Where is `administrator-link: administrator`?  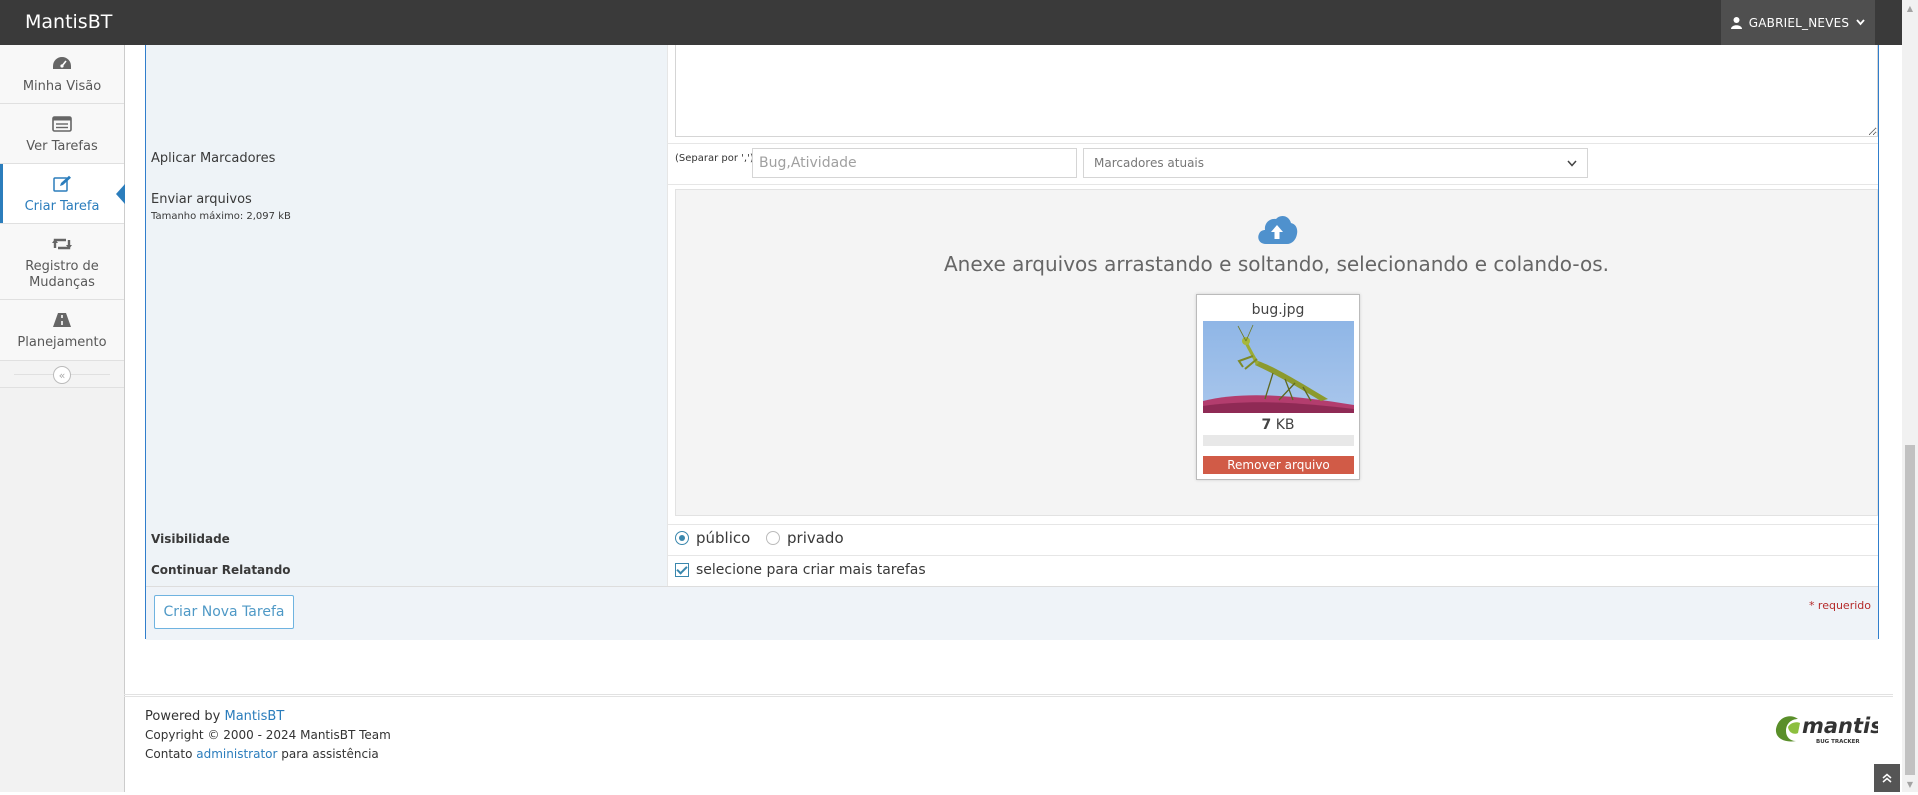
administrator-link: administrator is located at coordinates (236, 754).